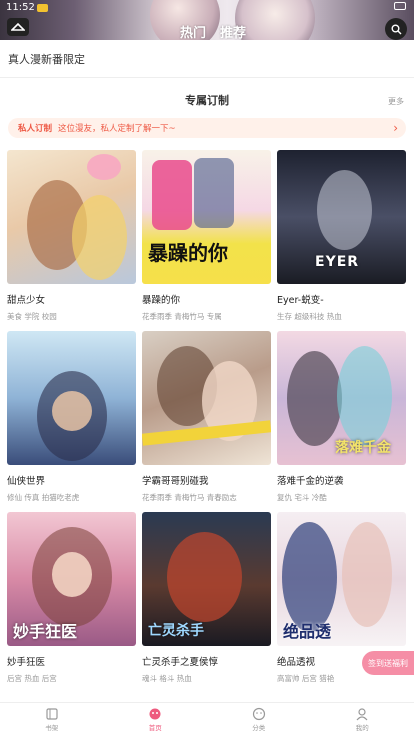  Describe the element at coordinates (188, 253) in the screenshot. I see `cover-title-art: 暴躁的你` at that location.